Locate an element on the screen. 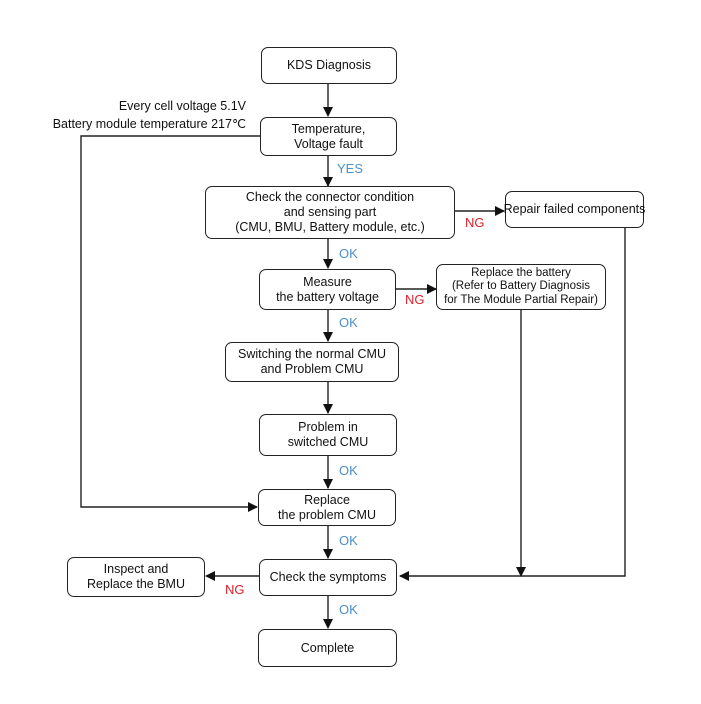  condition-note-temperature: Battery module temperature 217℃ is located at coordinates (149, 124).